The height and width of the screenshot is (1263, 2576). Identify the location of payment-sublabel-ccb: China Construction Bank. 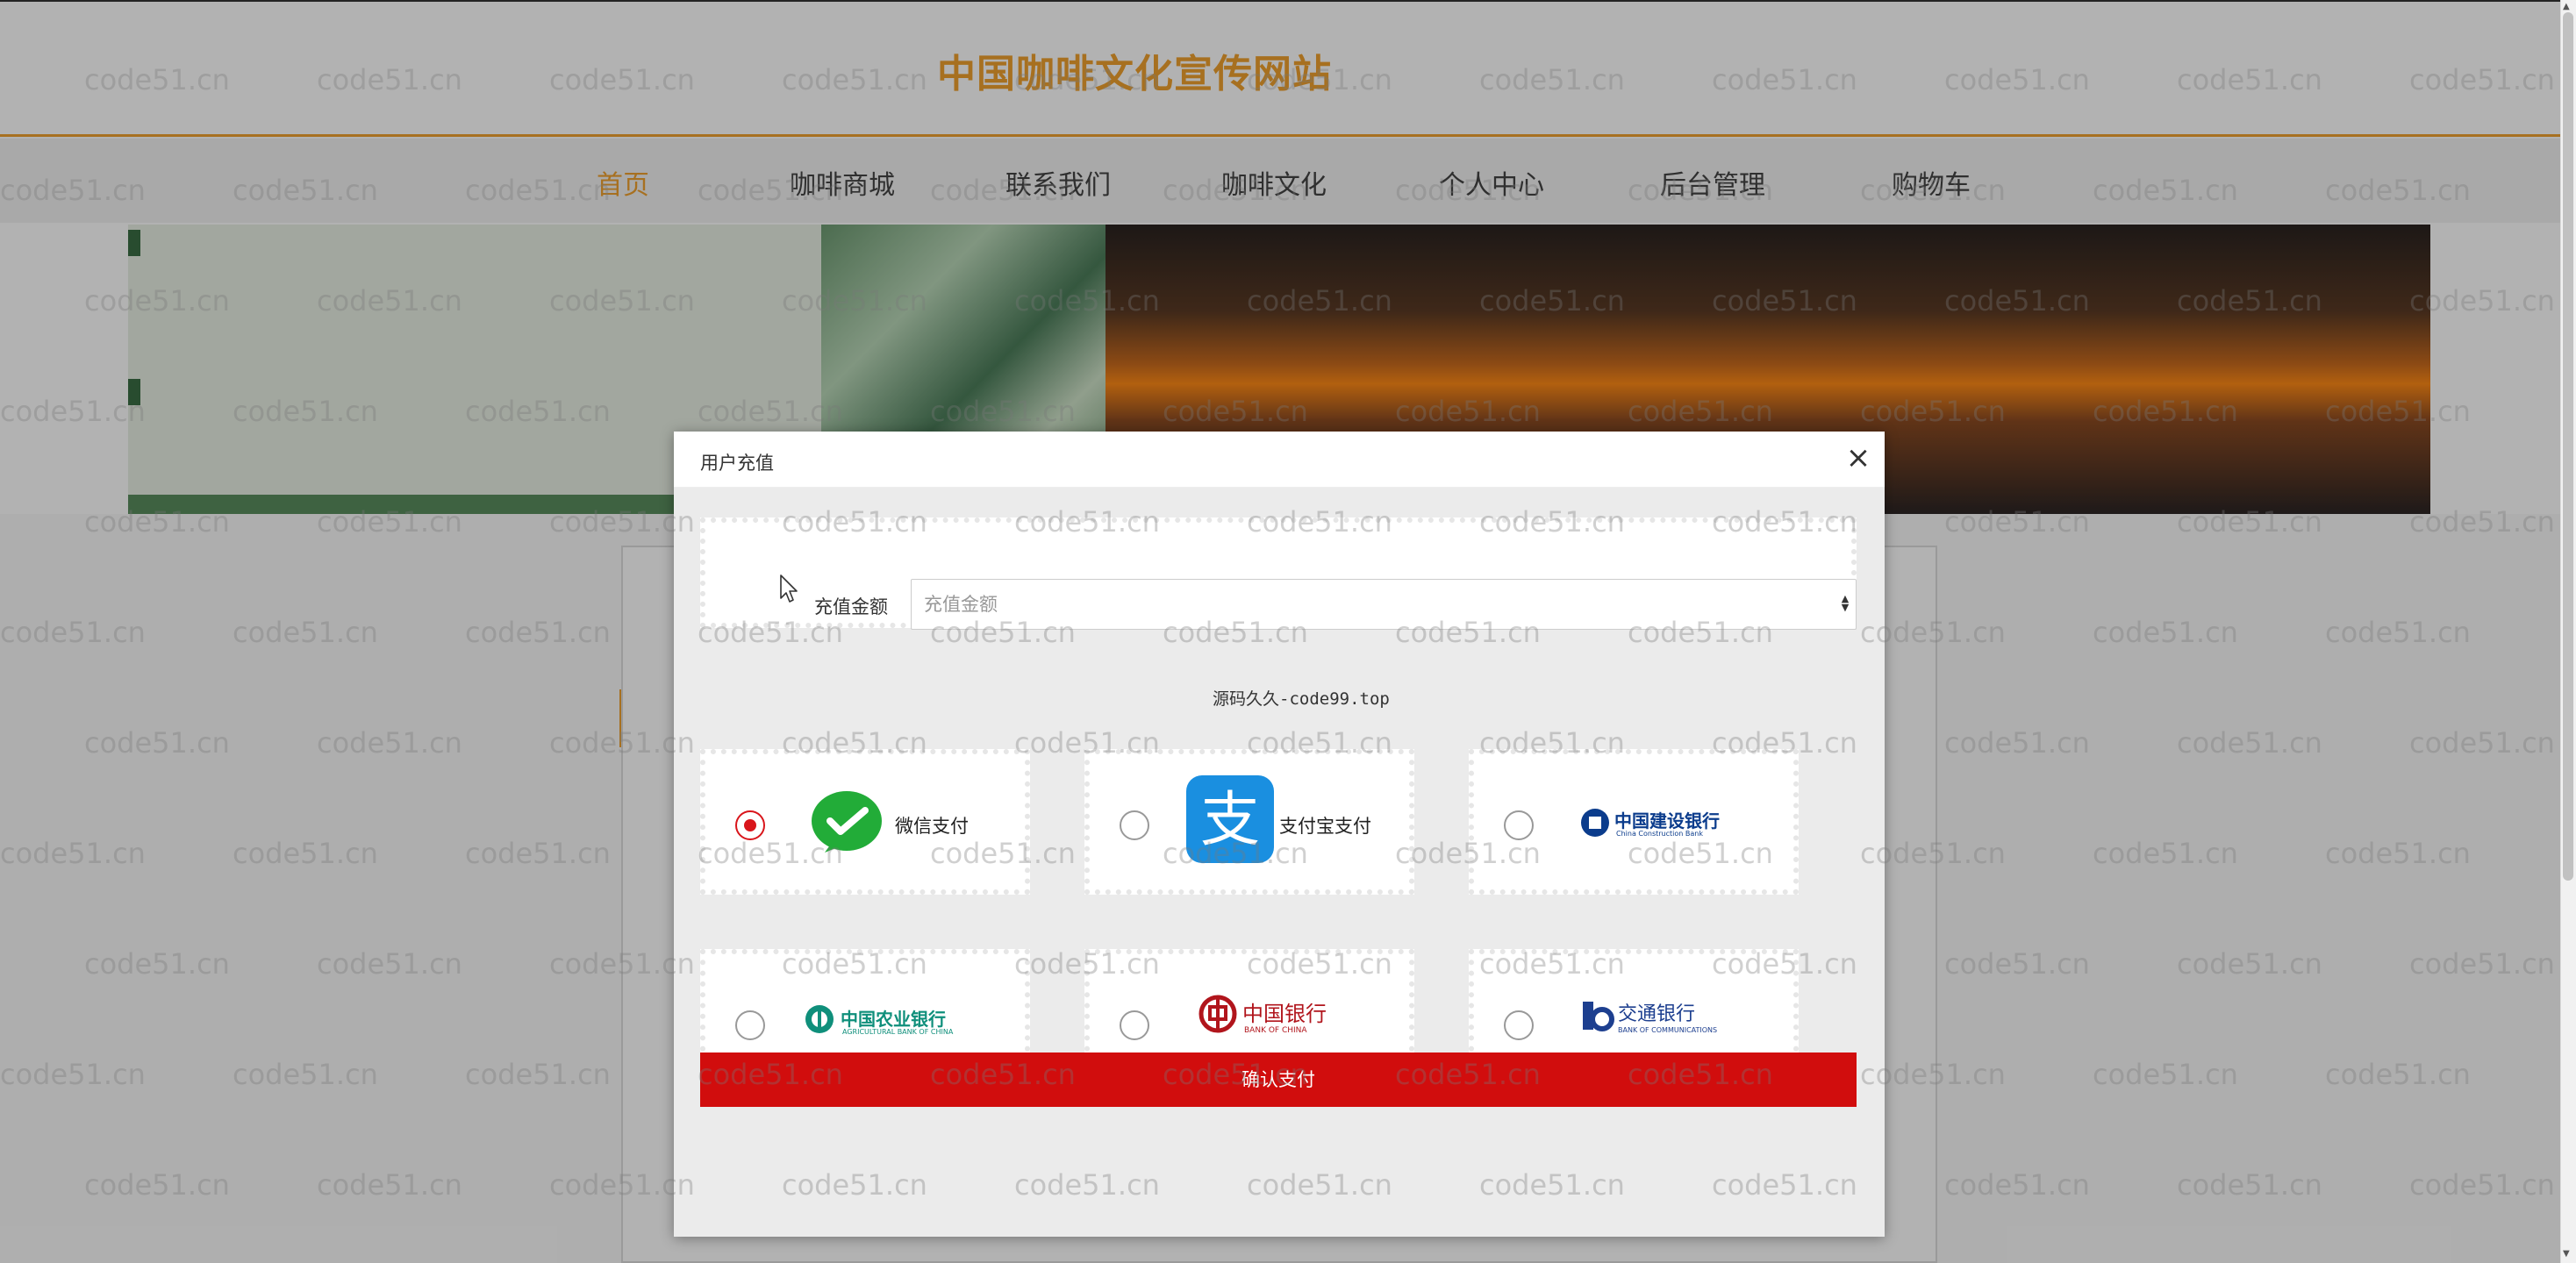
(1659, 834).